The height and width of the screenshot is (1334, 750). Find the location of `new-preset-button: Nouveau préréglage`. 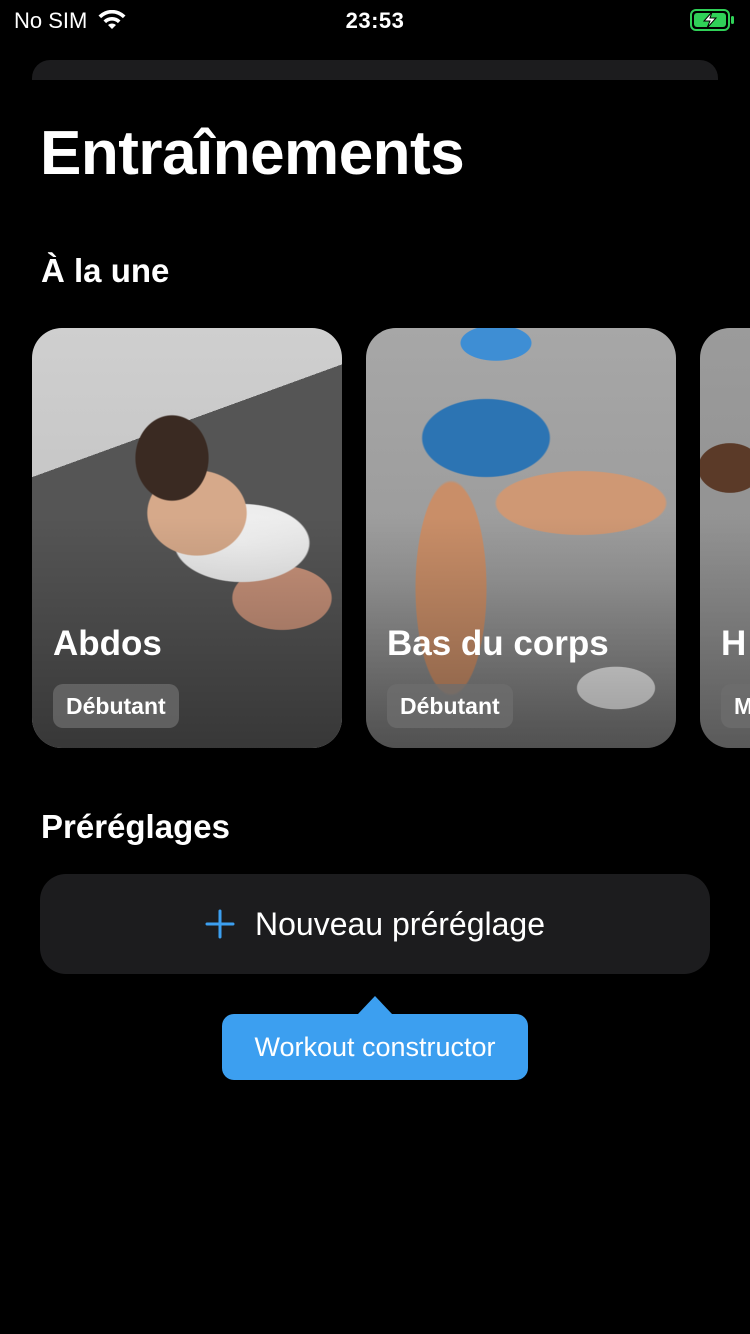

new-preset-button: Nouveau préréglage is located at coordinates (375, 924).